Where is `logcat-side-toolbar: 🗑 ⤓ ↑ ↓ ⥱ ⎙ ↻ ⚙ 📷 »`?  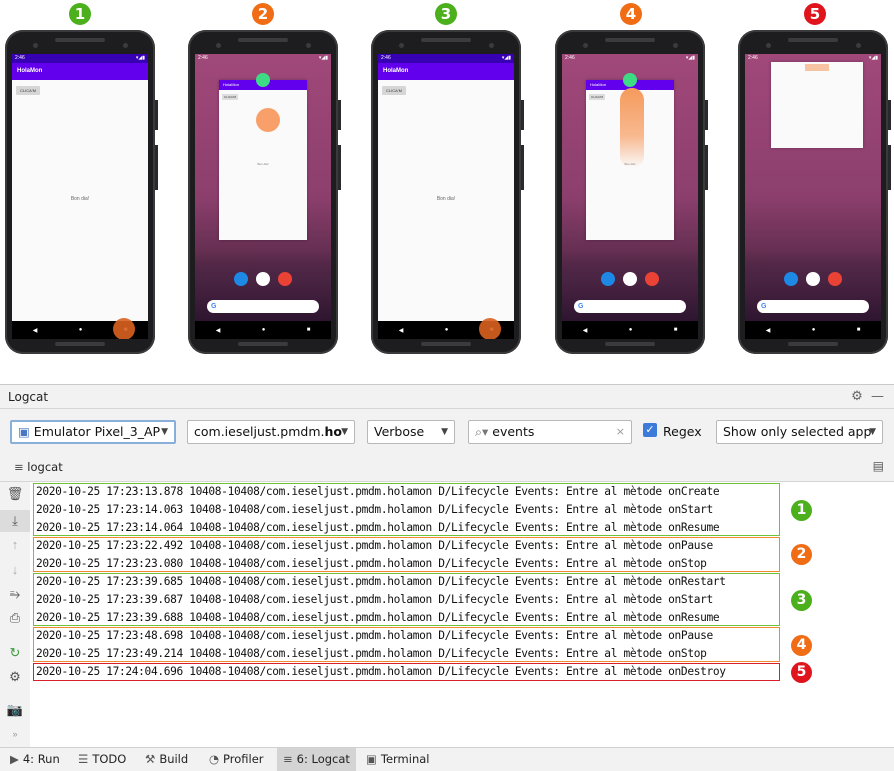
logcat-side-toolbar: 🗑 ⤓ ↑ ↓ ⥱ ⎙ ↻ ⚙ 📷 » is located at coordinates (15, 614).